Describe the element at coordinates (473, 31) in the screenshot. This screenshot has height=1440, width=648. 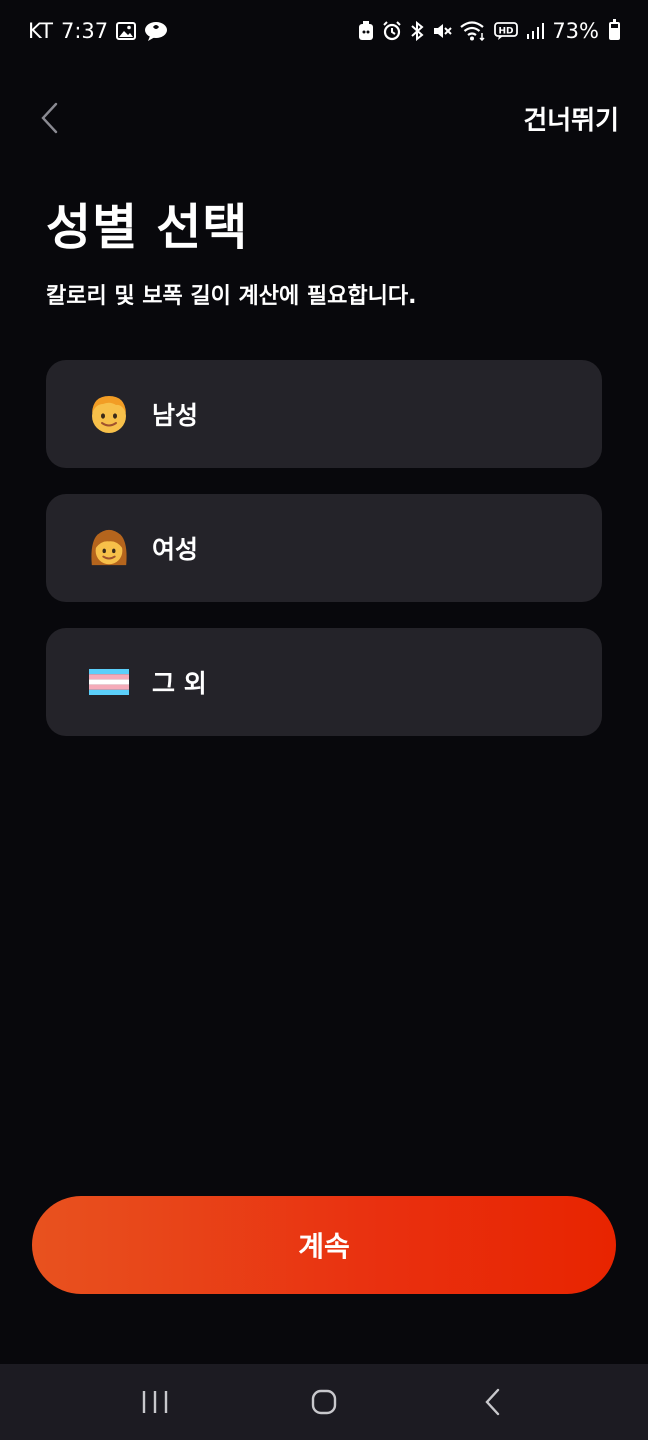
I see `wifi-icon` at that location.